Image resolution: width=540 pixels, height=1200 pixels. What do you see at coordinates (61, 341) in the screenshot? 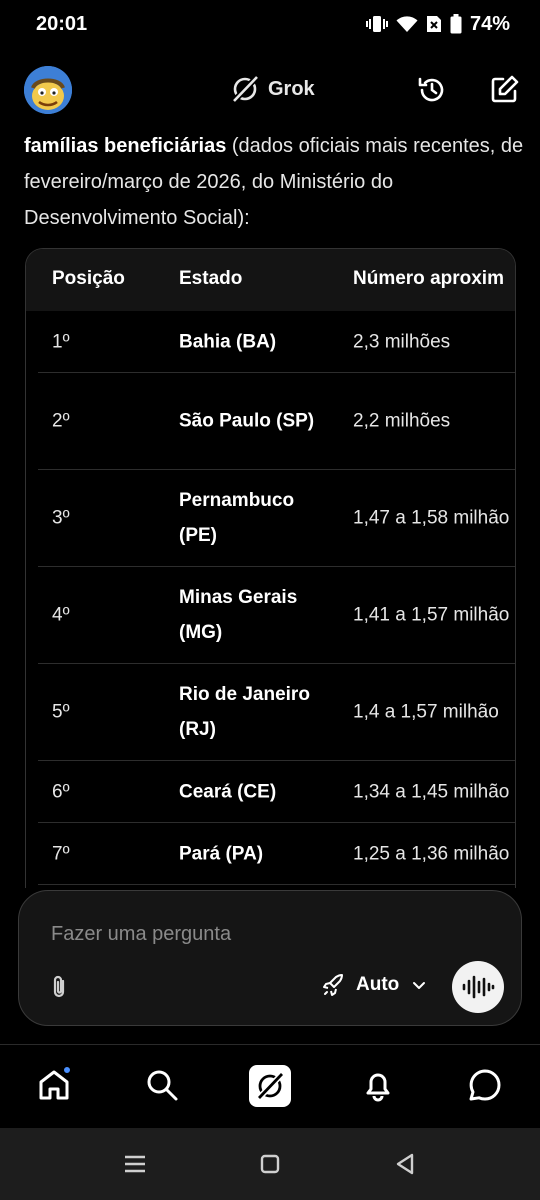
I see `row-position: 1º` at bounding box center [61, 341].